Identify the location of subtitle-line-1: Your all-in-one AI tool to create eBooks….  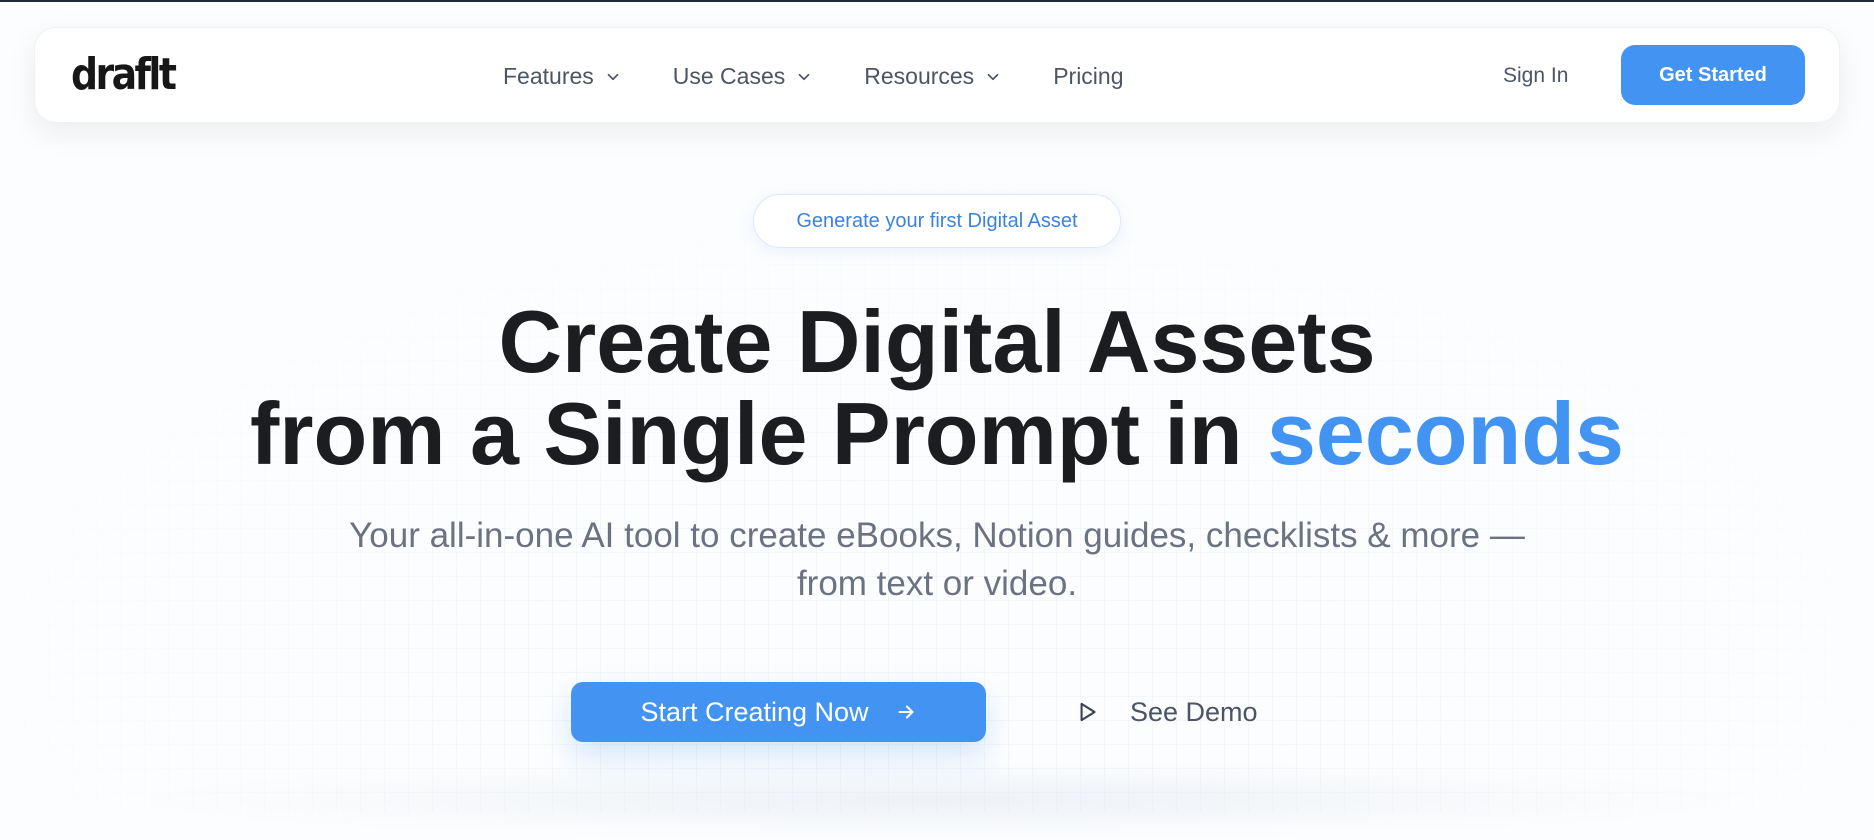
(937, 535).